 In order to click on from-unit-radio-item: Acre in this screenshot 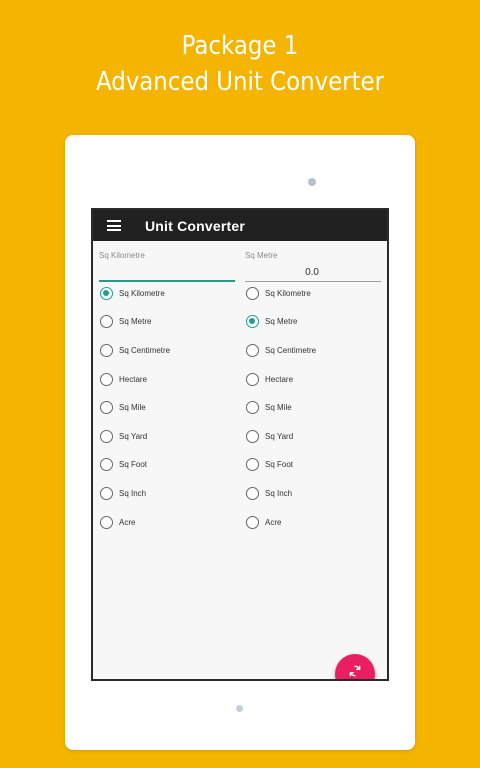, I will do `click(170, 522)`.